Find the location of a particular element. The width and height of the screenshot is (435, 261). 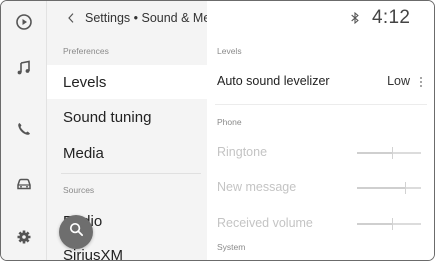

search-icon is located at coordinates (76, 232).